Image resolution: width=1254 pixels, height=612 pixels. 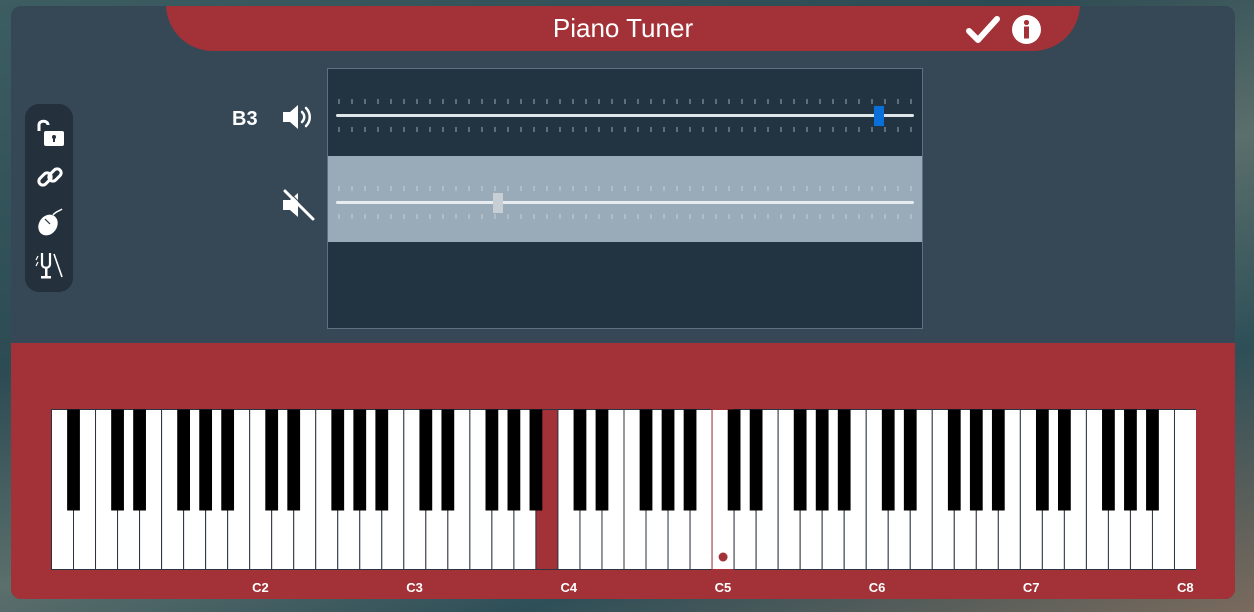 I want to click on speaker-on-icon, so click(x=298, y=119).